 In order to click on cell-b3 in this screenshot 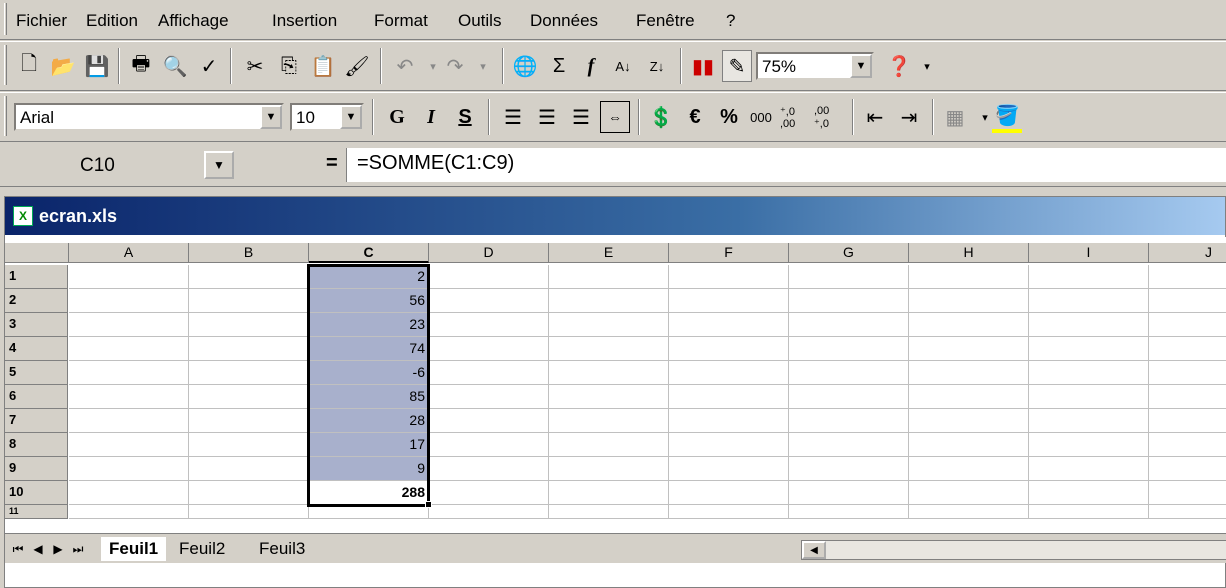, I will do `click(249, 325)`.